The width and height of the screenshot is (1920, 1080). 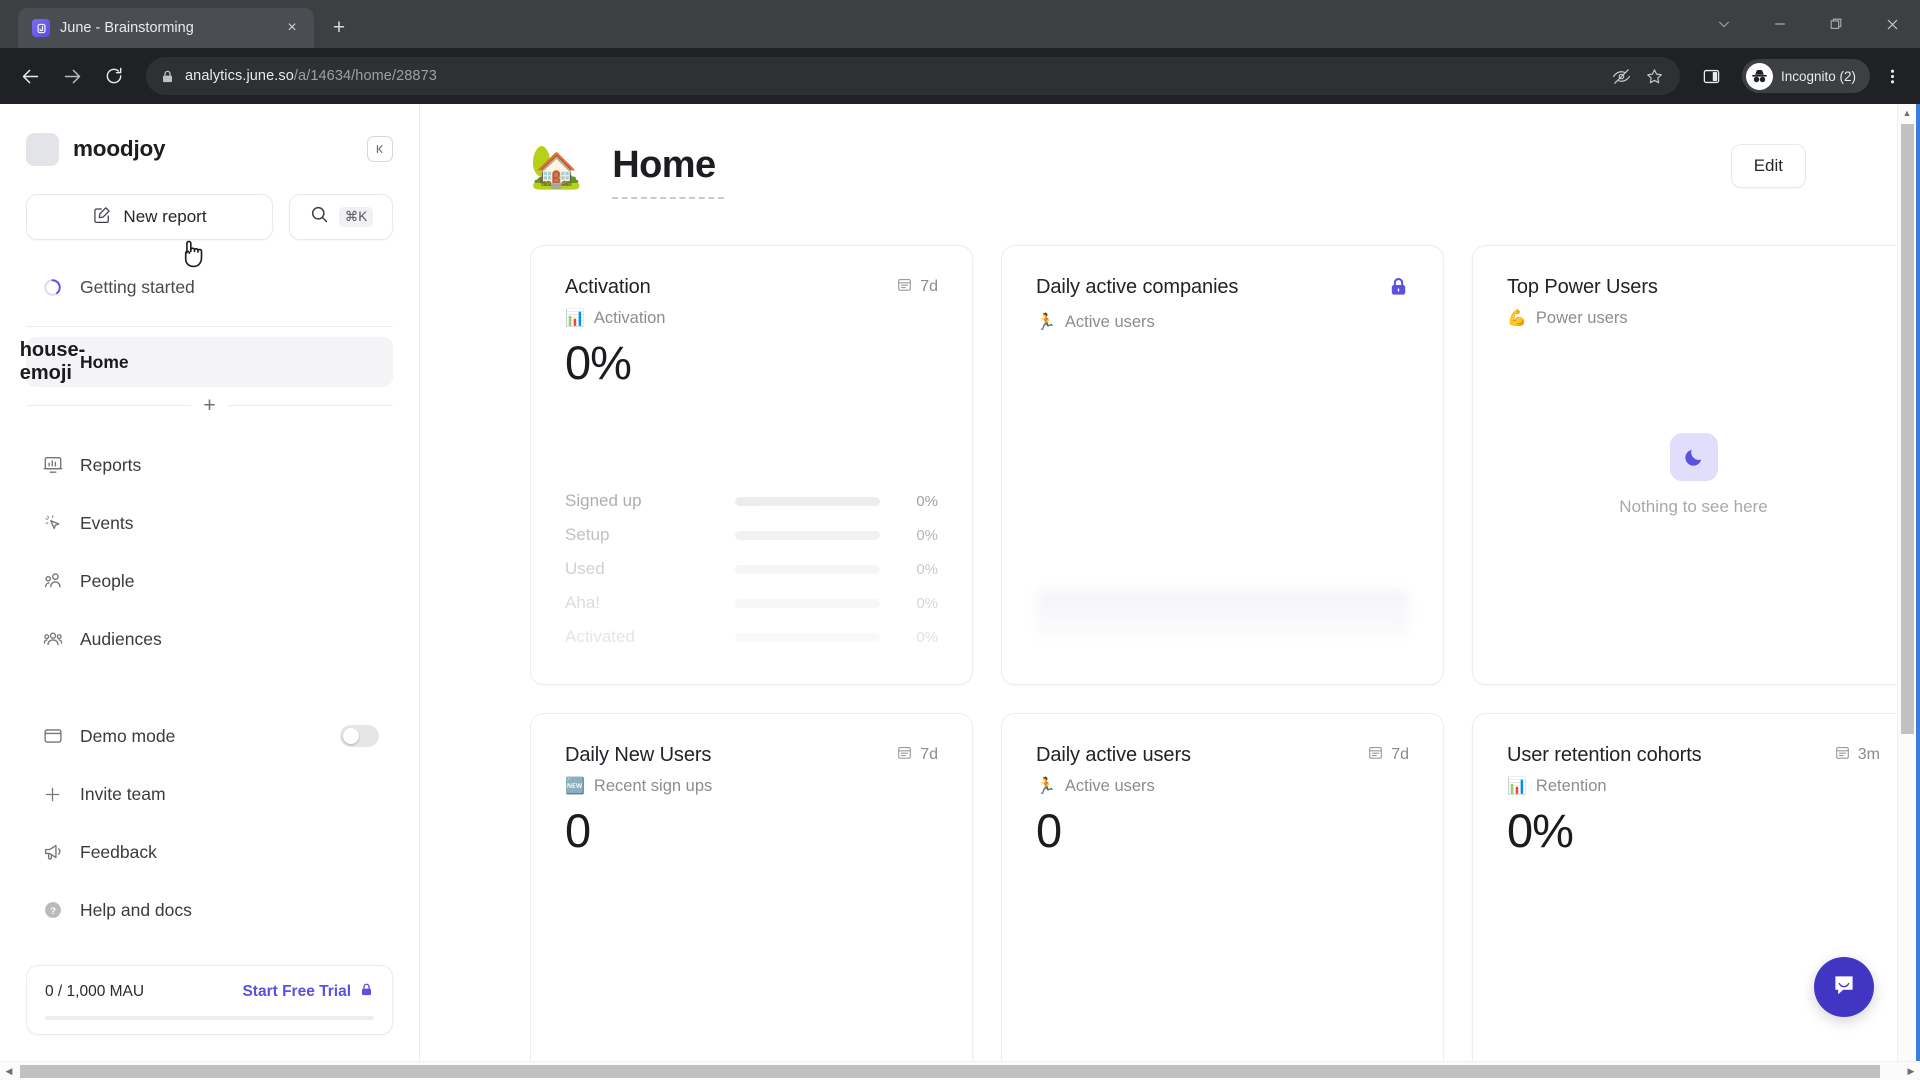 I want to click on browser-tab: June - Brainstorming ×, so click(x=166, y=28).